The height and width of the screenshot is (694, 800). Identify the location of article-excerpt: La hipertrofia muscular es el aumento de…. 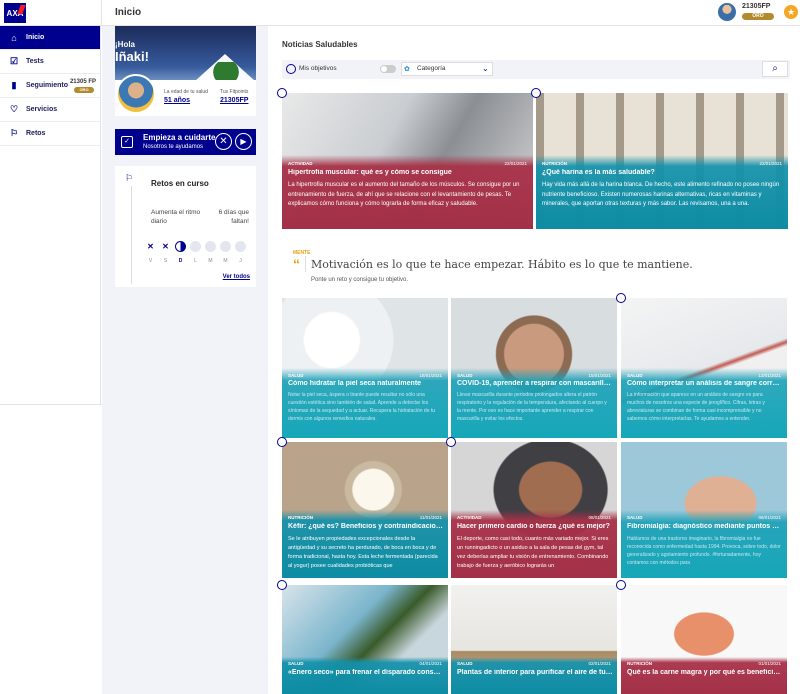
(404, 194).